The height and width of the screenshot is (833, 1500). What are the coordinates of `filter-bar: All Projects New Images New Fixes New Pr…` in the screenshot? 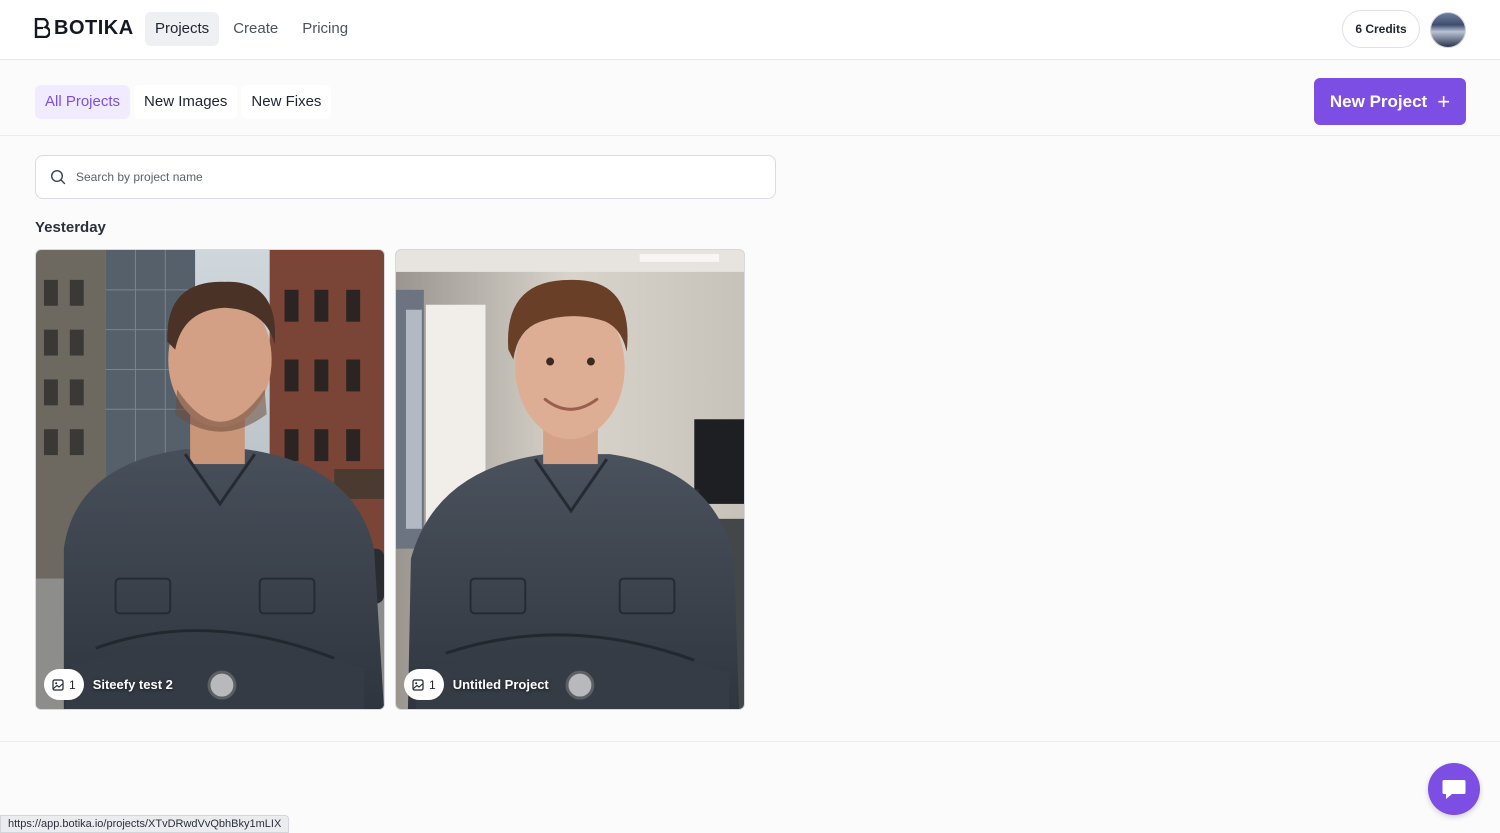 It's located at (750, 98).